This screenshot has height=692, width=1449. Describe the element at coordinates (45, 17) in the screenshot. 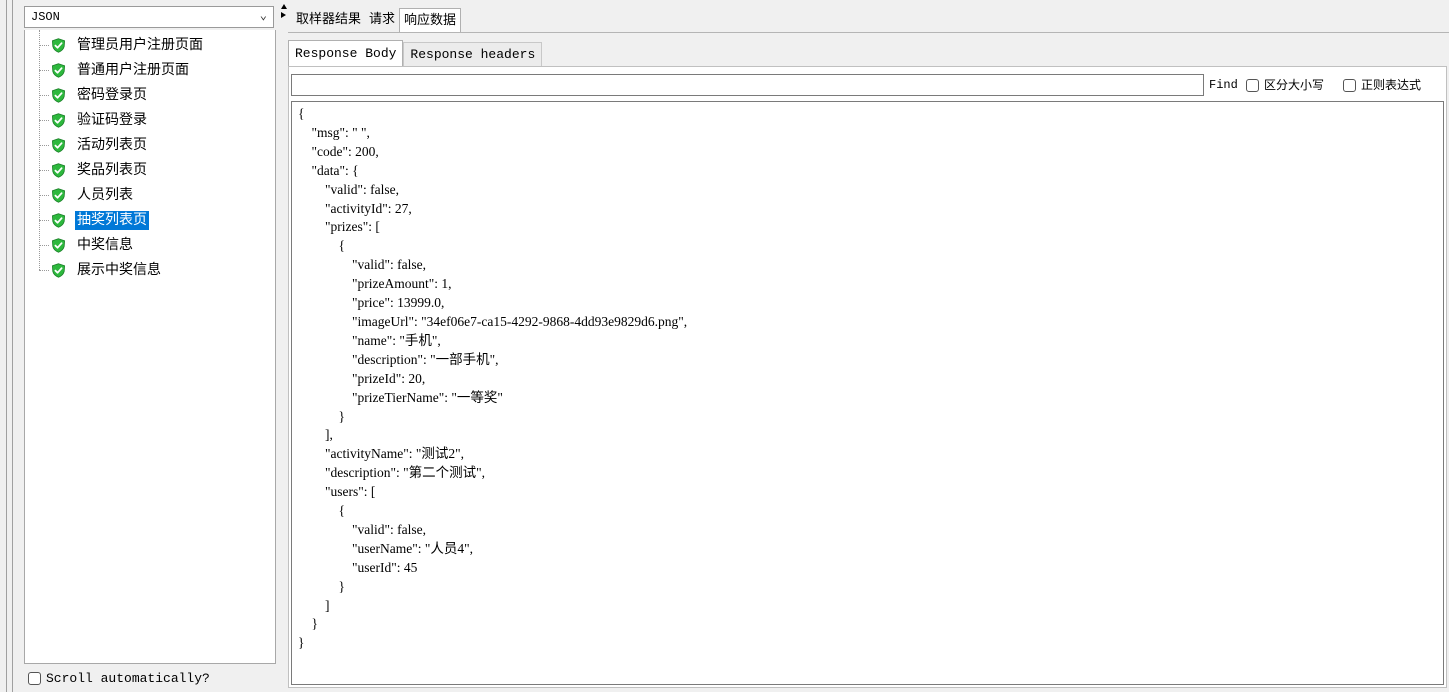

I see `renderer-select-value: JSON` at that location.